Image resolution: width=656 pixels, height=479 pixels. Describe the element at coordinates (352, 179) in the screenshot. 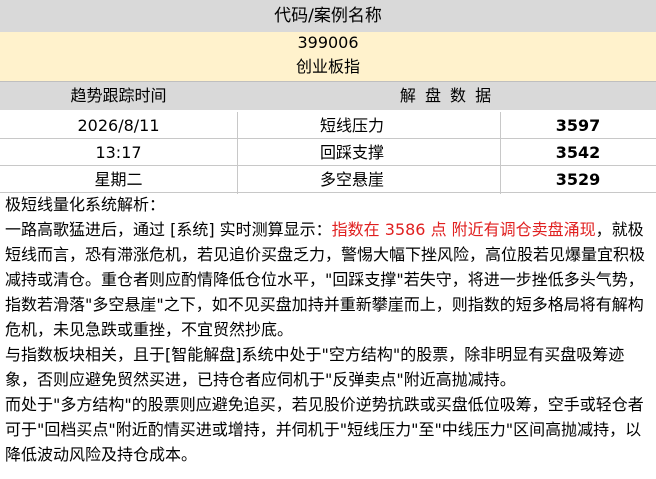

I see `row-label: 多空悬崖` at that location.